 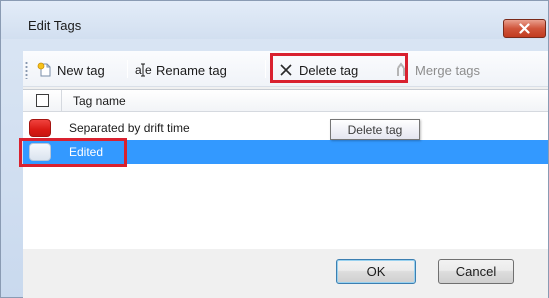 I want to click on column-header-tag-name: Tag name, so click(x=99, y=101).